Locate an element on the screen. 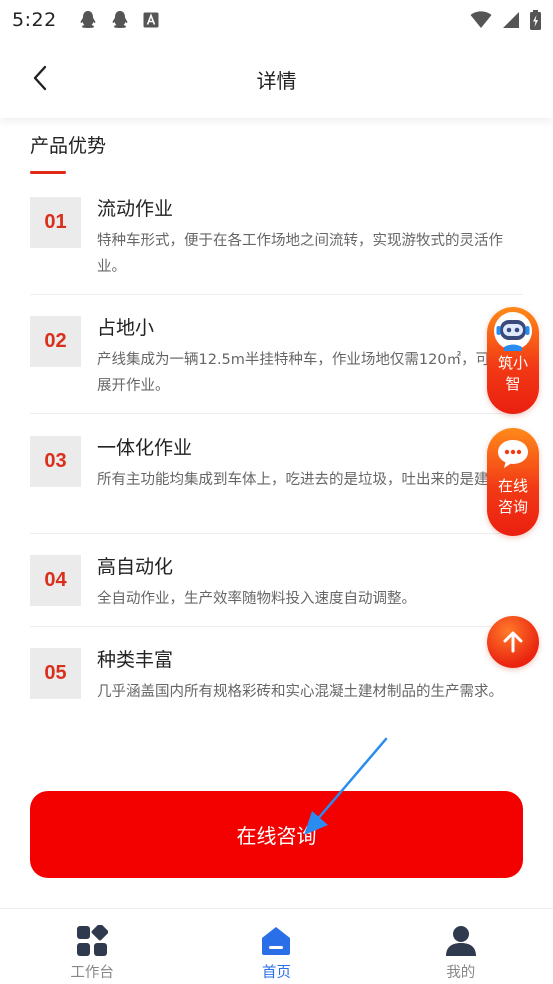 The width and height of the screenshot is (553, 984). nav-bar: 详情 is located at coordinates (276, 79).